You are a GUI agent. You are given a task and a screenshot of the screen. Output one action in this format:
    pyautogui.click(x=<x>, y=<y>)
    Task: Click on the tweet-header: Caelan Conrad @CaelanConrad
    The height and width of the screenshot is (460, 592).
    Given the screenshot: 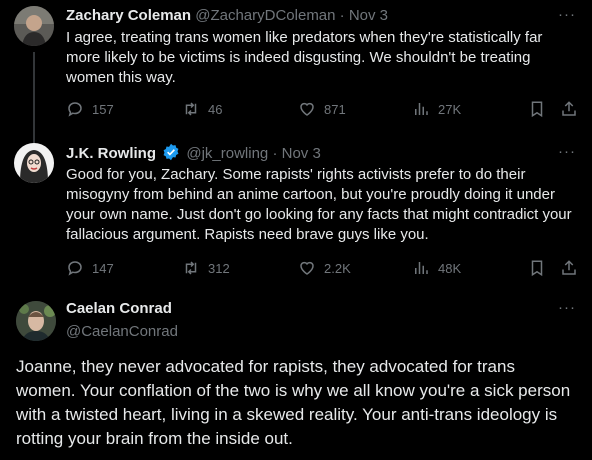 What is the action you would take?
    pyautogui.click(x=122, y=320)
    